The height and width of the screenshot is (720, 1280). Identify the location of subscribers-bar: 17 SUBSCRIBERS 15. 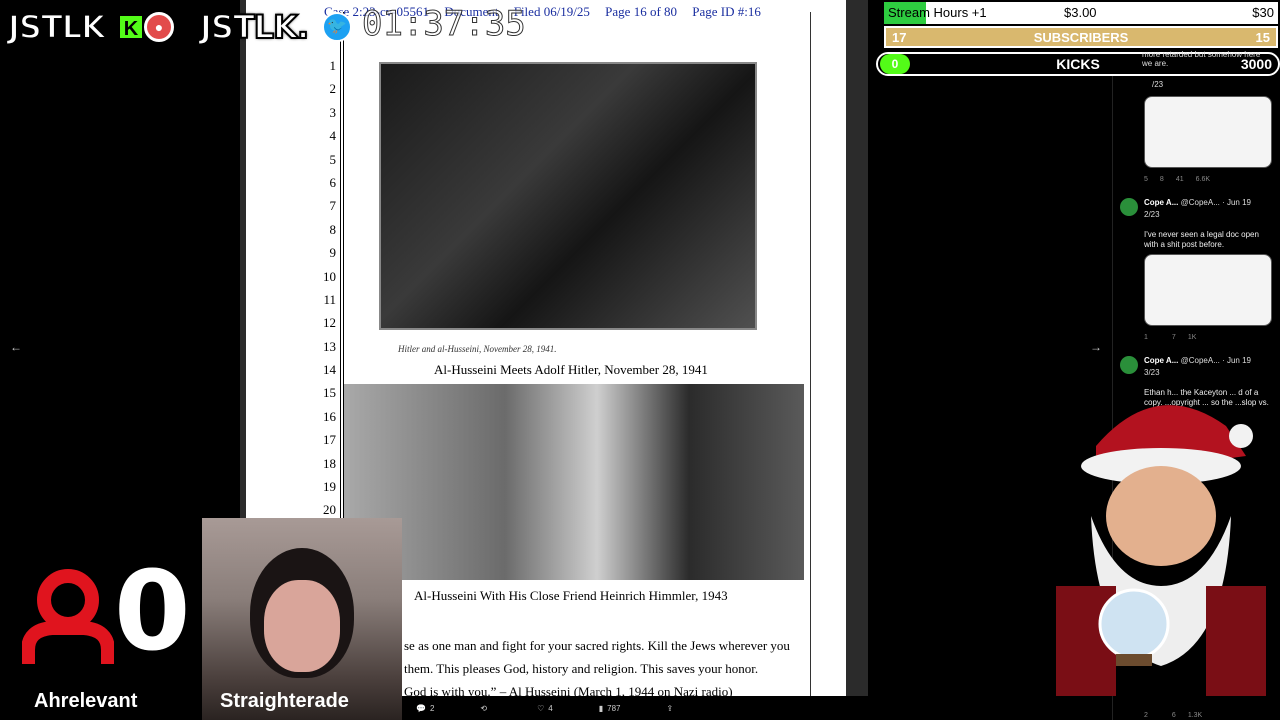
(1081, 37).